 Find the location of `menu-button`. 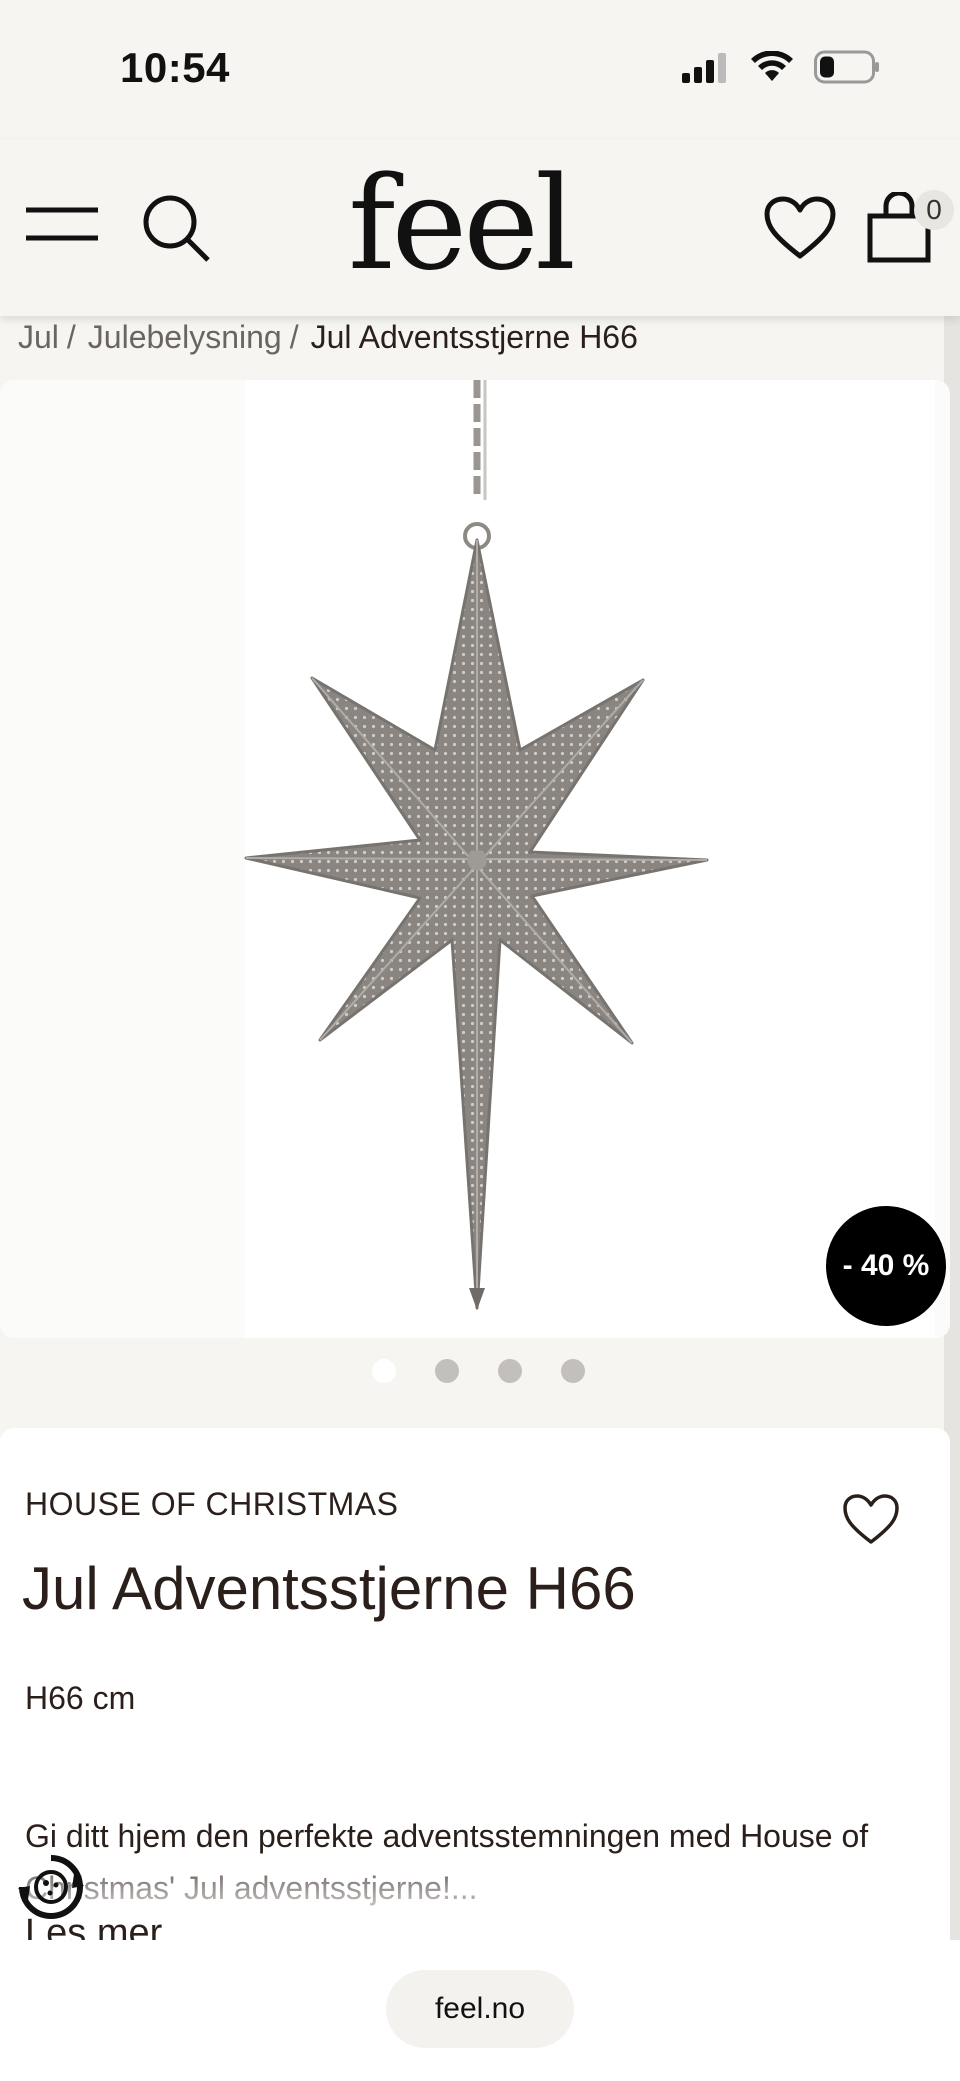

menu-button is located at coordinates (62, 224).